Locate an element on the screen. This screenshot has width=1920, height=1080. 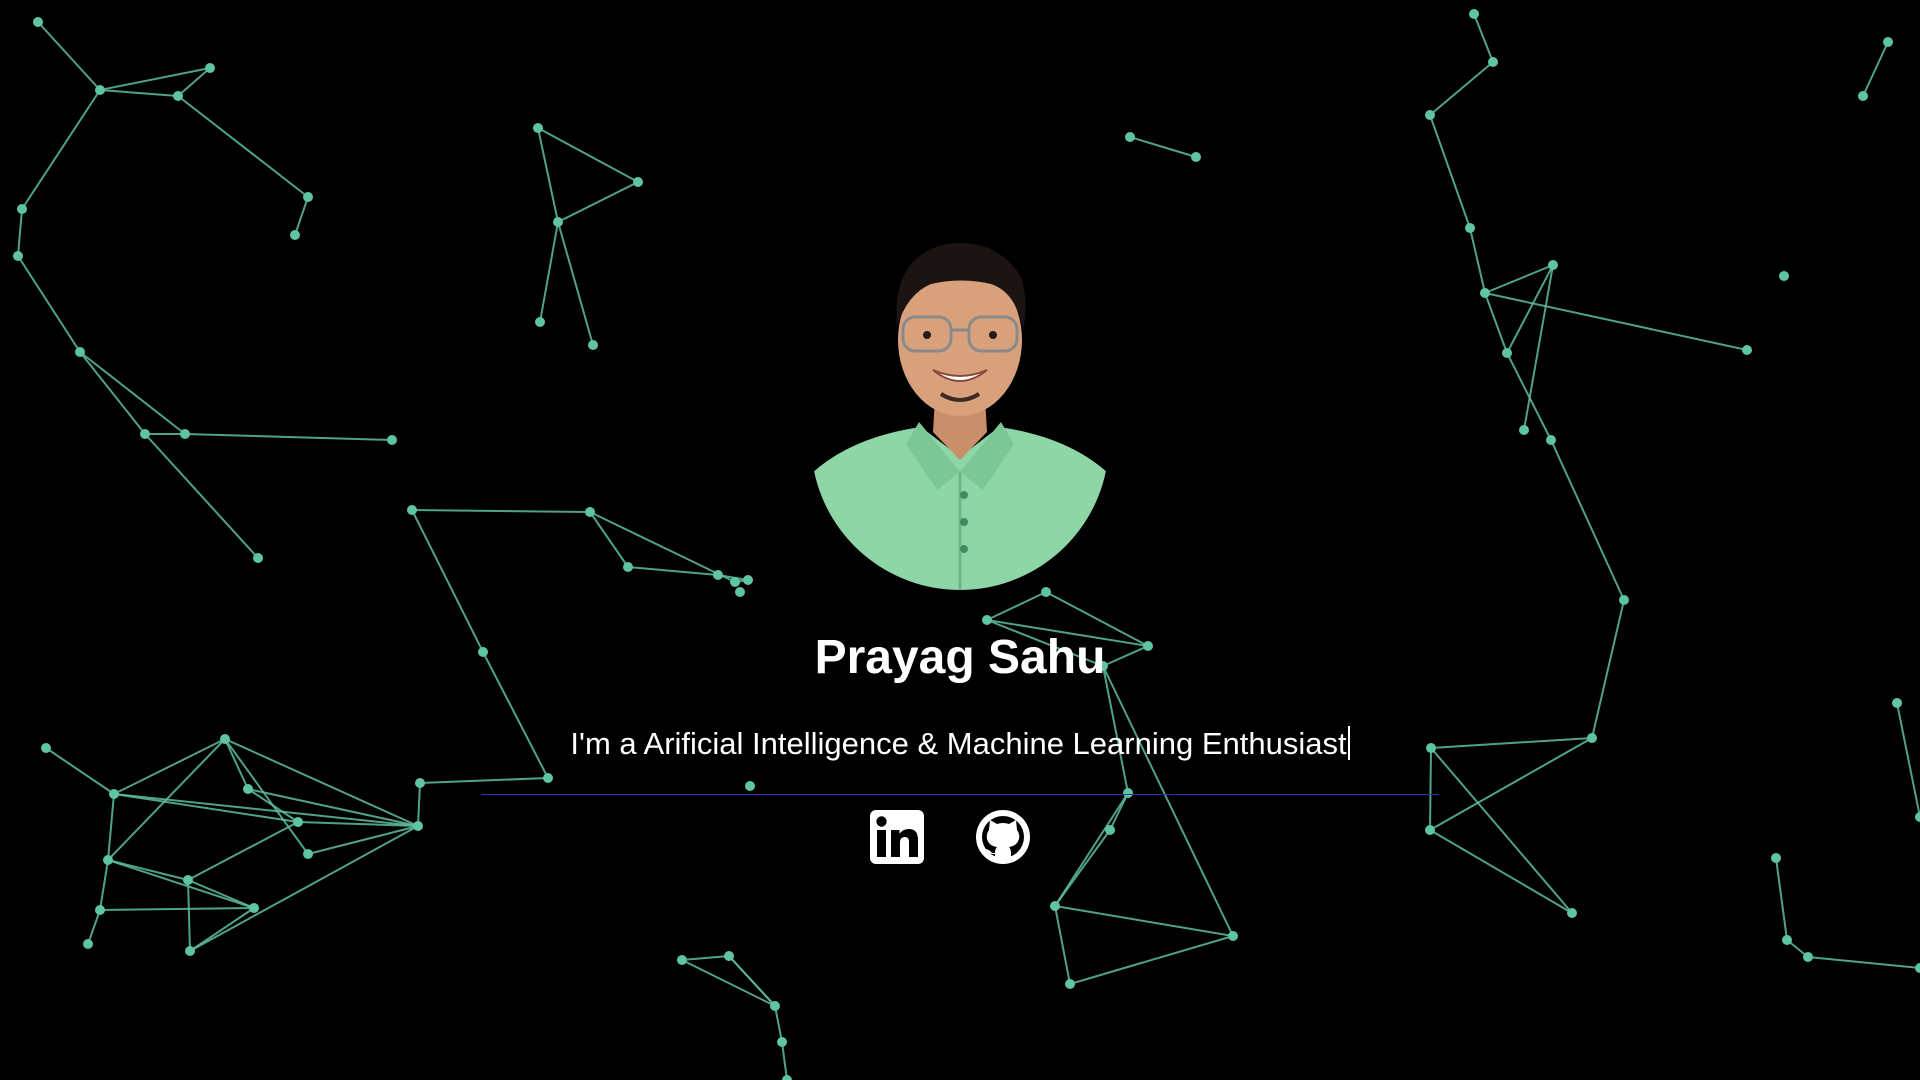
linkedin-icon is located at coordinates (897, 837).